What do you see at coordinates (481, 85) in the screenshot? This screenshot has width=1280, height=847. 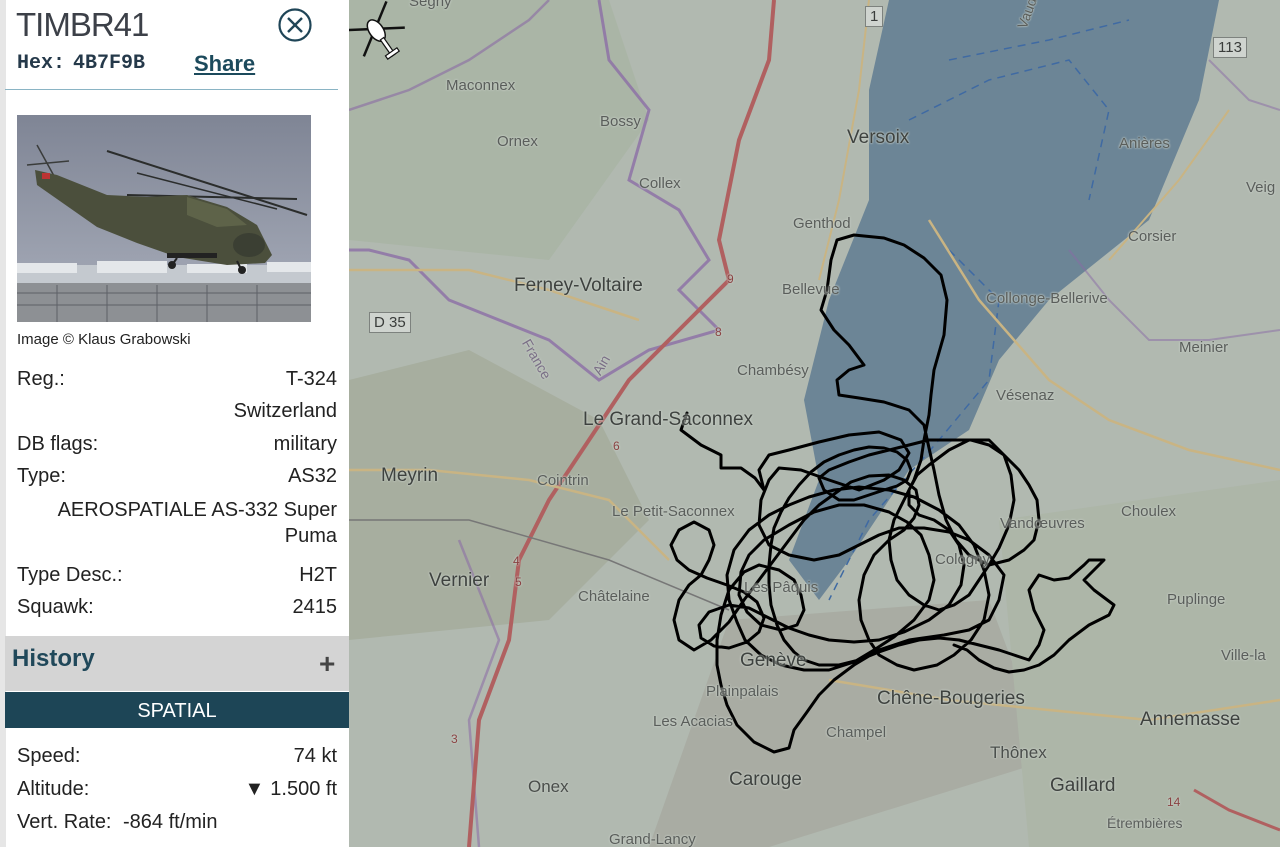 I see `place-label: Maconnex` at bounding box center [481, 85].